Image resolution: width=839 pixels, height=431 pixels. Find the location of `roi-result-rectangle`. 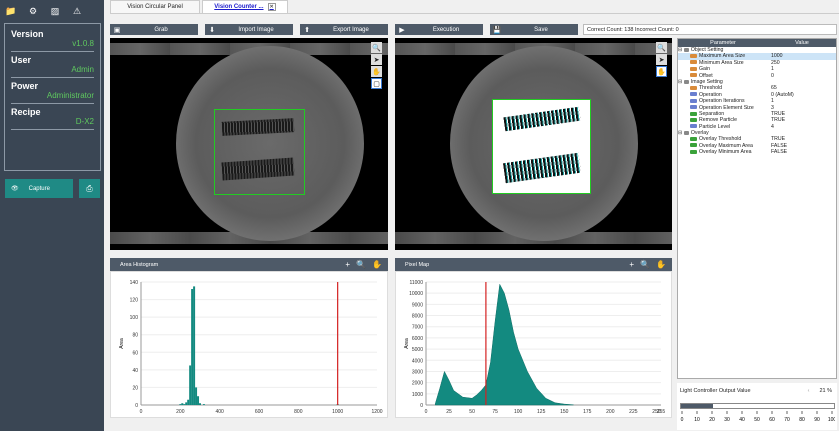

roi-result-rectangle is located at coordinates (541, 146).